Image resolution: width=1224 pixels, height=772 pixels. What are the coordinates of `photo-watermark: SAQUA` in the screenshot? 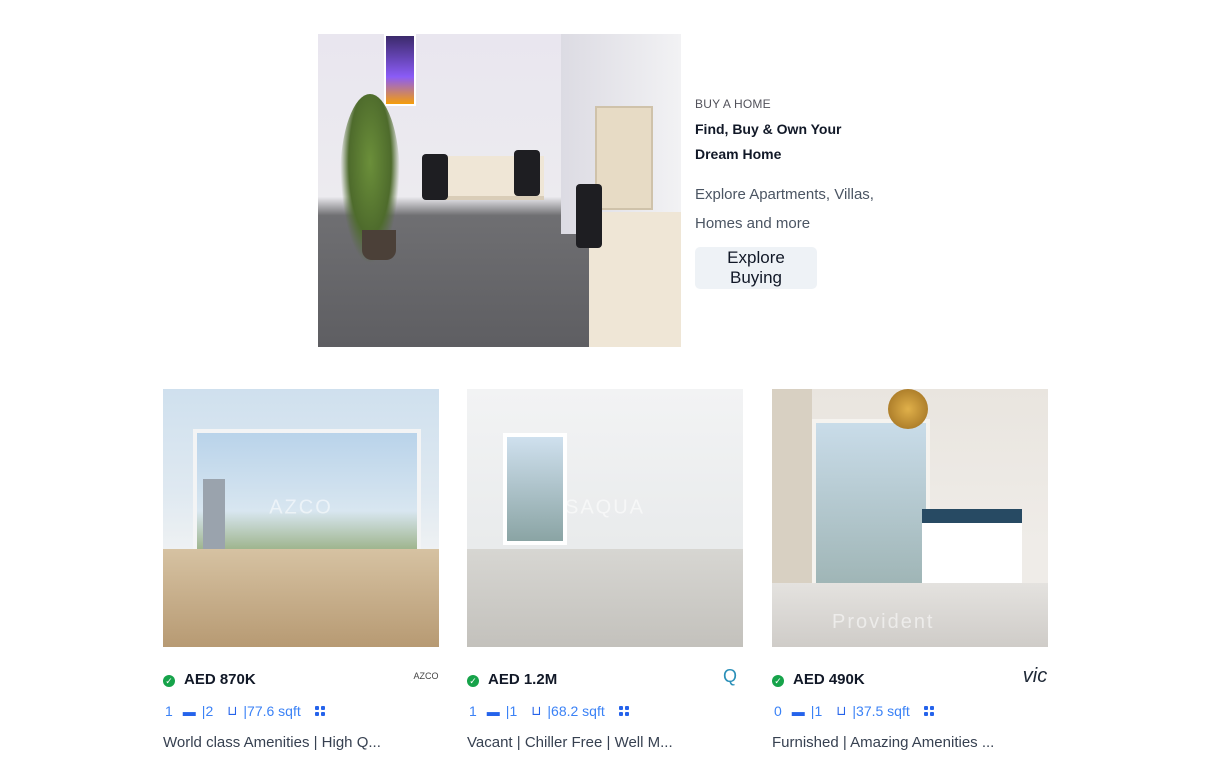 It's located at (605, 507).